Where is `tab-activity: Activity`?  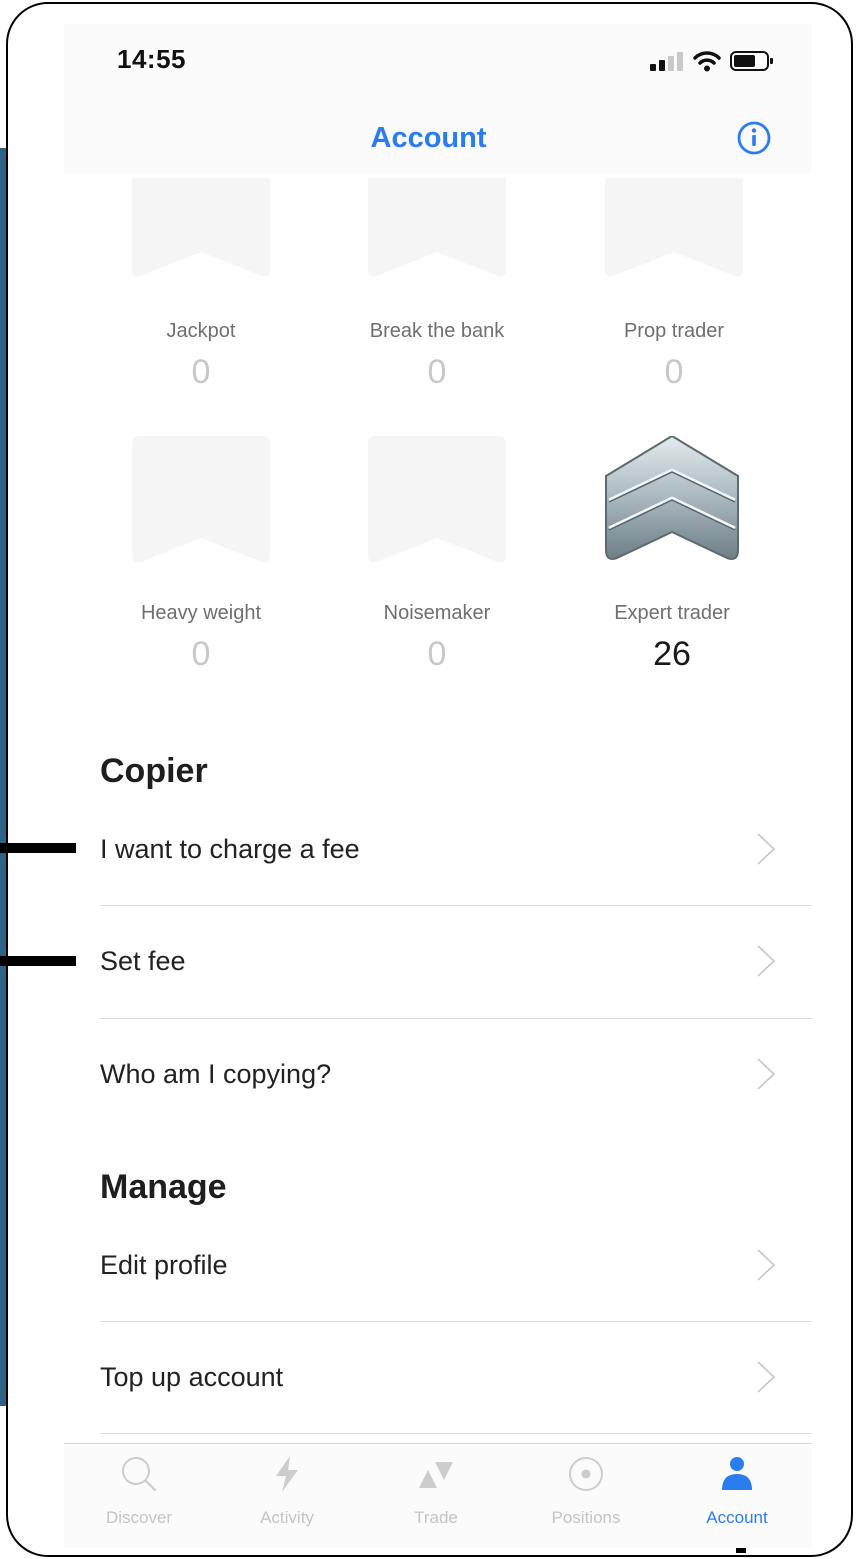 tab-activity: Activity is located at coordinates (287, 1496).